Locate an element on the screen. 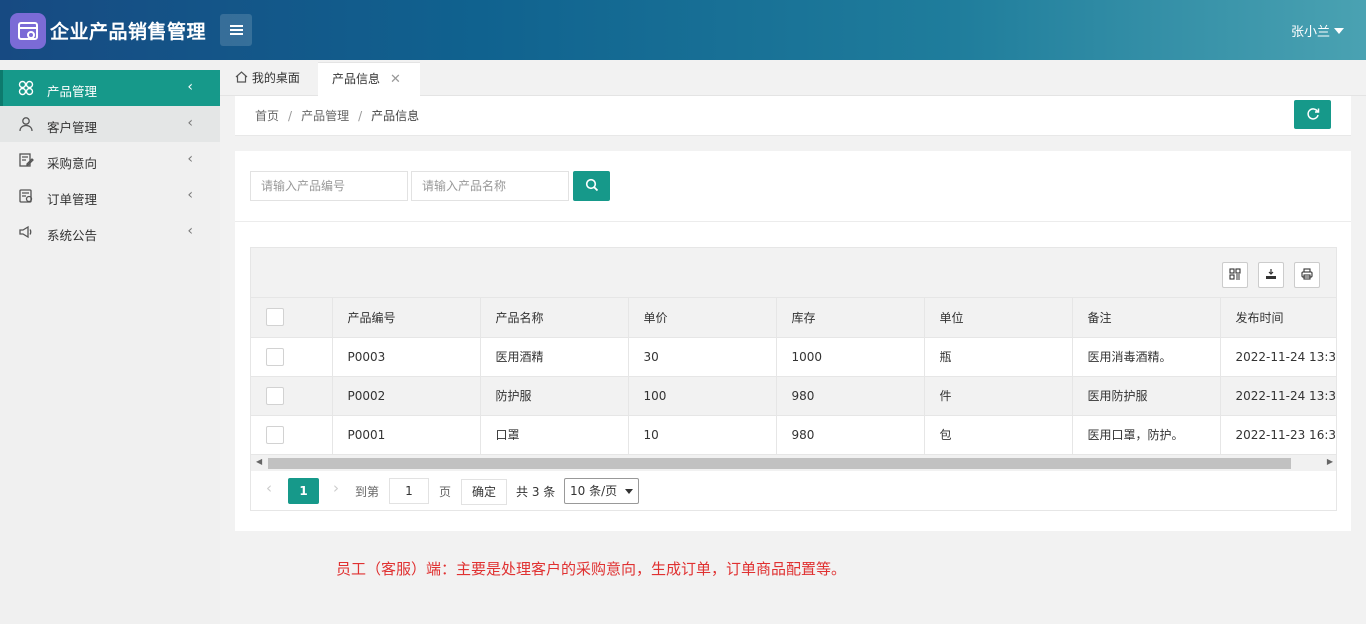 This screenshot has height=624, width=1366. column-header: 产品编号 is located at coordinates (406, 318).